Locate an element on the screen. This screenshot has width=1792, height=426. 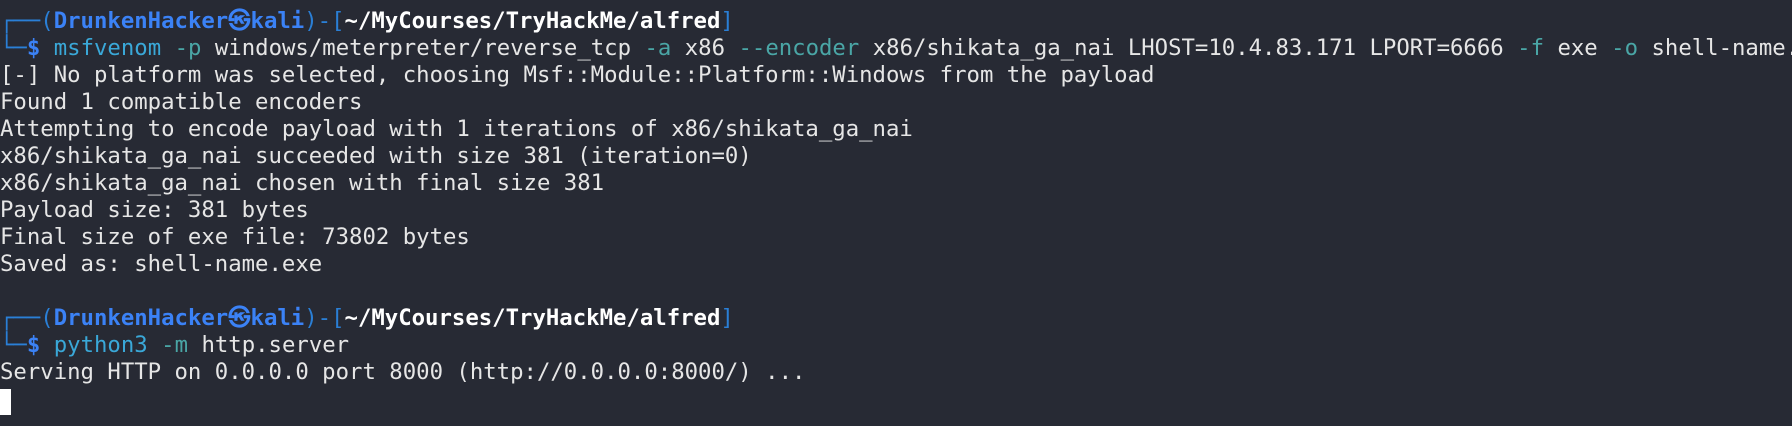
command-arg: LPORT=6666 is located at coordinates (1436, 48).